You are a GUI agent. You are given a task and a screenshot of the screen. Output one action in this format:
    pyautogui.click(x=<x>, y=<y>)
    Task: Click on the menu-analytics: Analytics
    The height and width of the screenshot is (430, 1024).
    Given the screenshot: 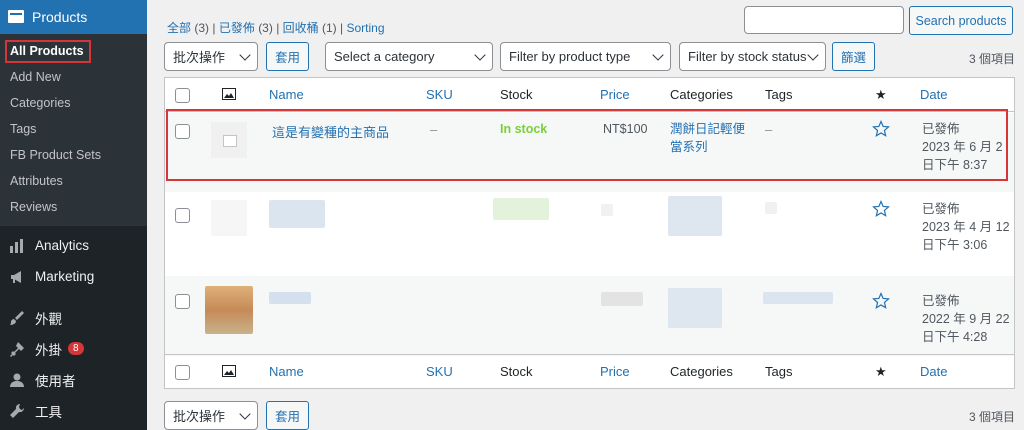 What is the action you would take?
    pyautogui.click(x=73, y=245)
    